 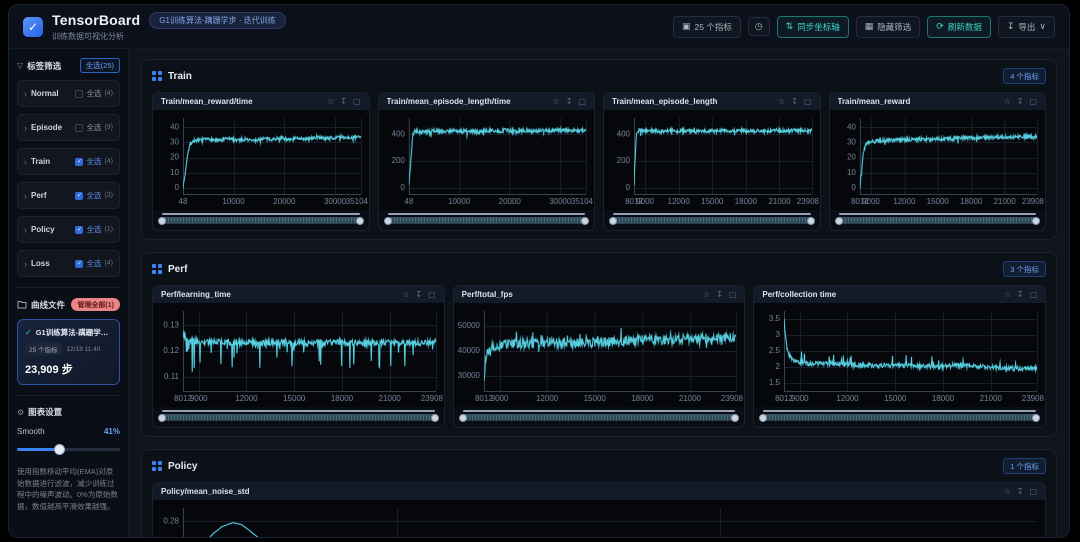 I want to click on group-select-all-label: 全选, so click(x=94, y=161).